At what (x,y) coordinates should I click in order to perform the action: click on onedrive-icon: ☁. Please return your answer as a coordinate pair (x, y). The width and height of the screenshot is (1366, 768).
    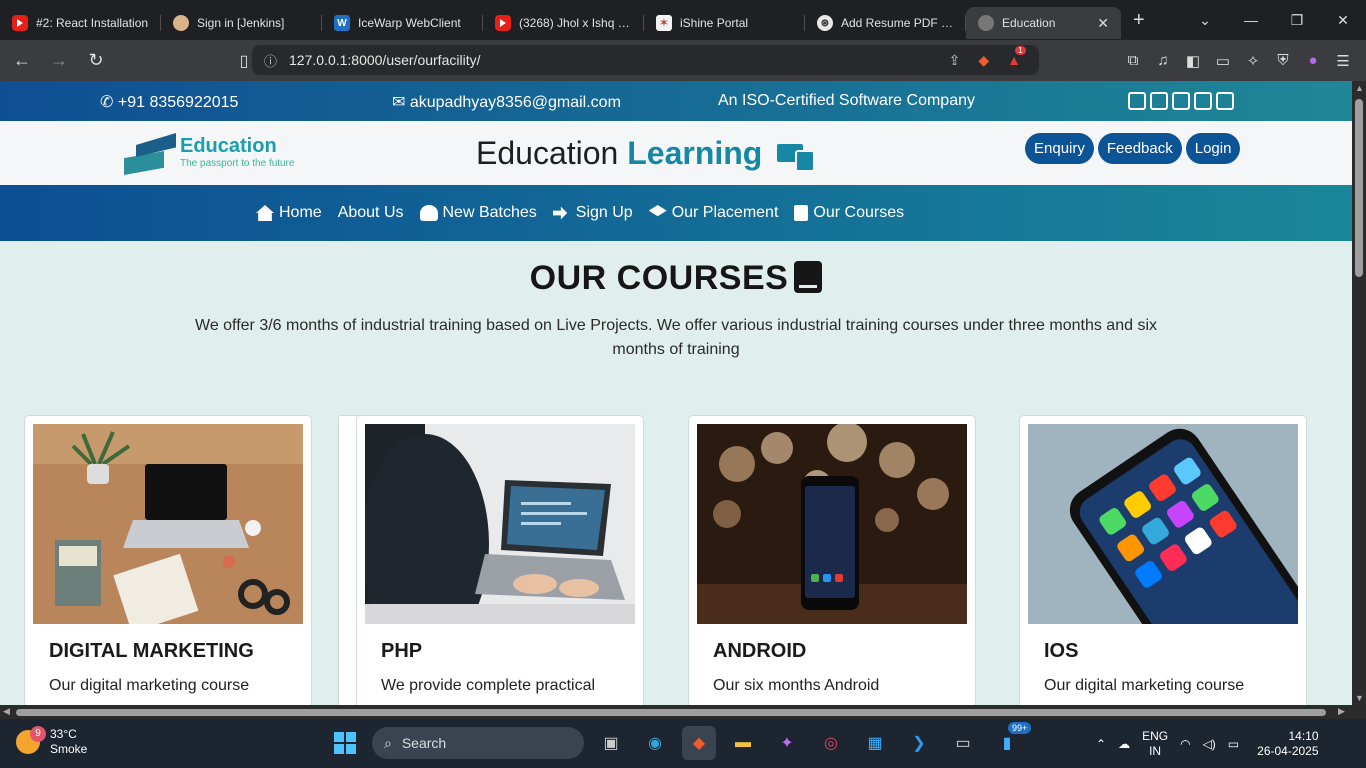
    Looking at the image, I should click on (1124, 744).